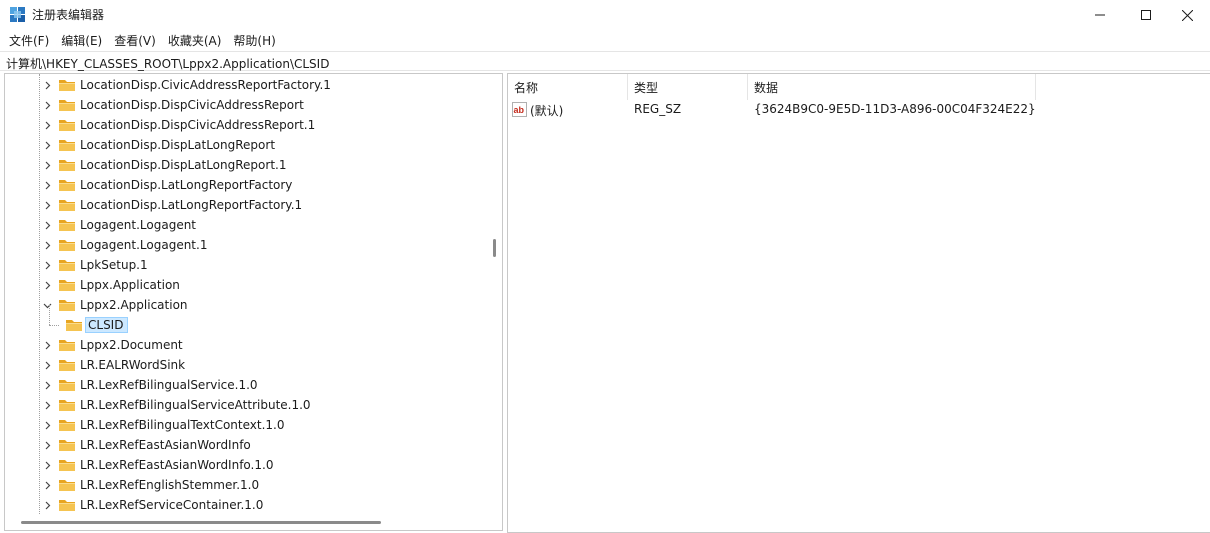  Describe the element at coordinates (170, 485) in the screenshot. I see `tree-item-label: LR.LexRefEnglishStemmer.1.0` at that location.